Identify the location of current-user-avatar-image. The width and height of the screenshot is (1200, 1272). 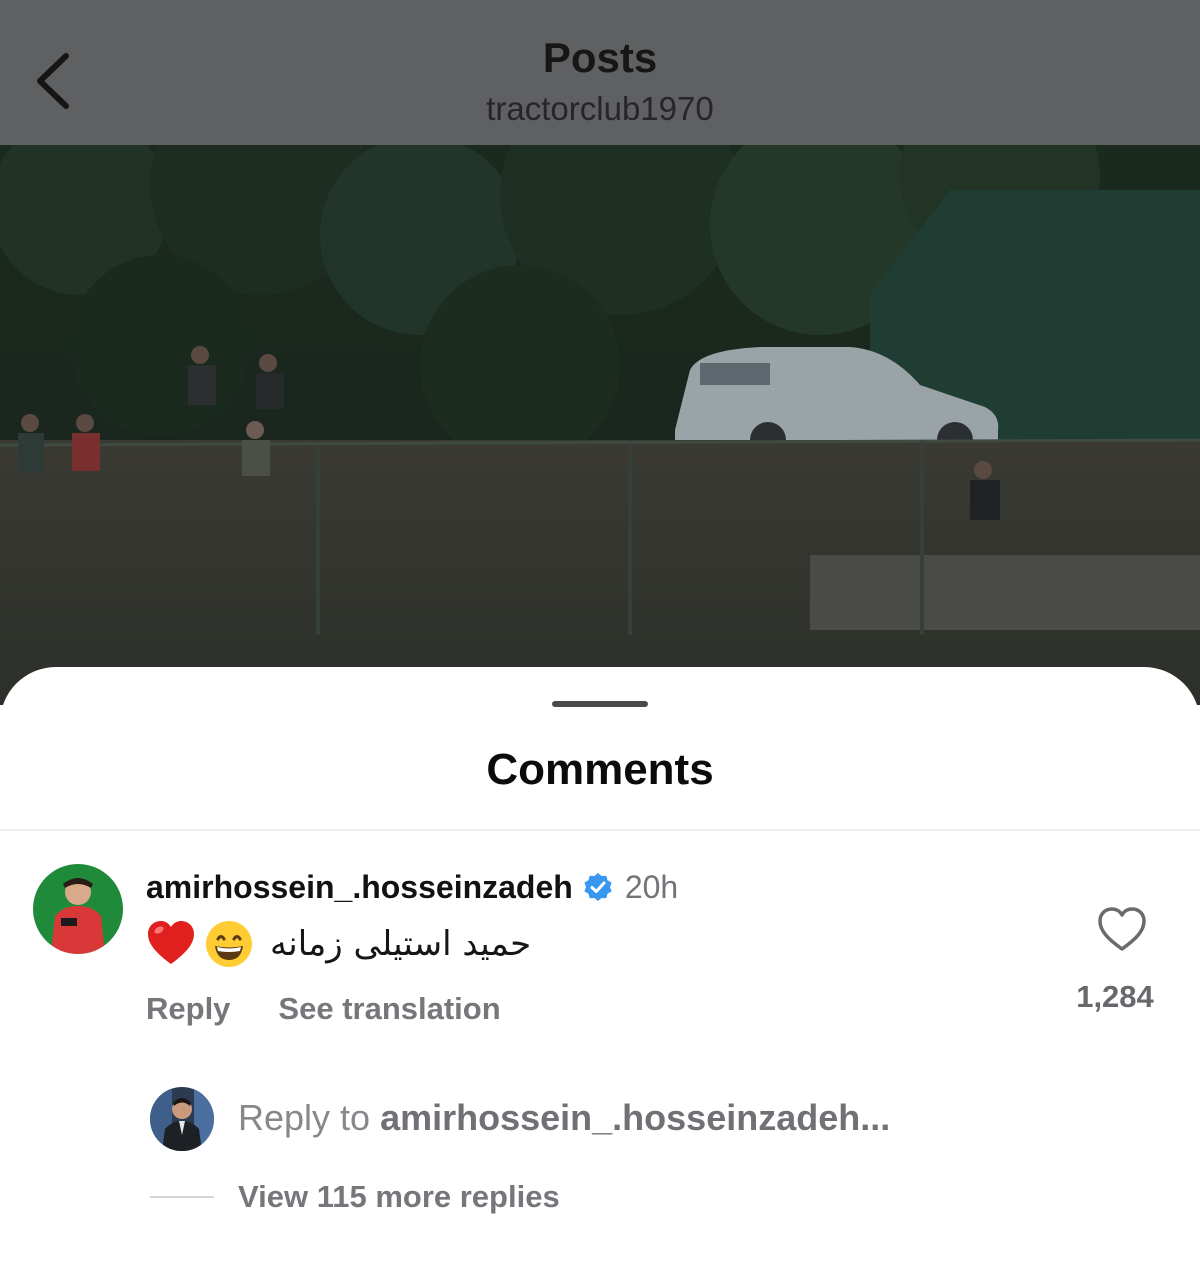
(182, 1119).